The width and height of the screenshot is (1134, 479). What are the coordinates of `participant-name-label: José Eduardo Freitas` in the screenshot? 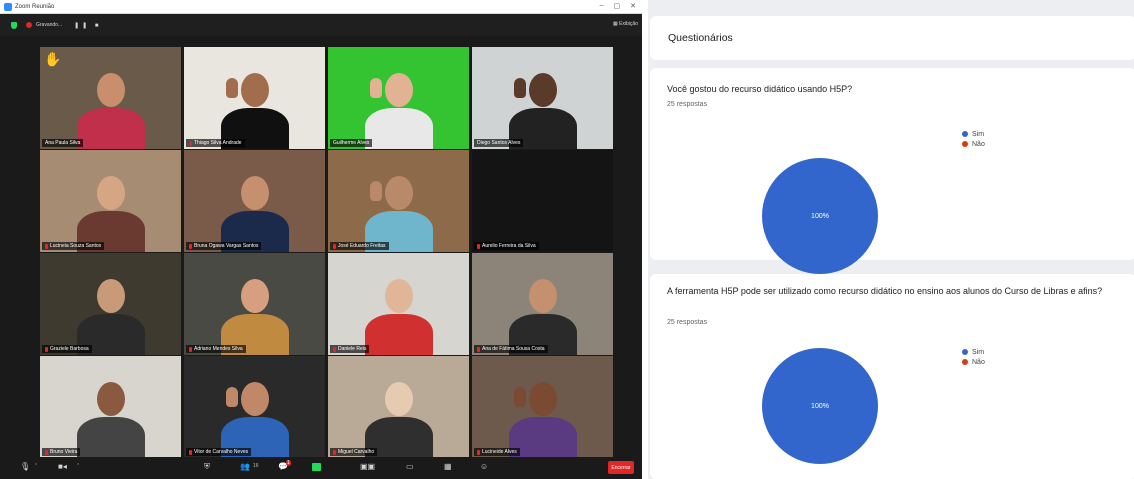 It's located at (359, 246).